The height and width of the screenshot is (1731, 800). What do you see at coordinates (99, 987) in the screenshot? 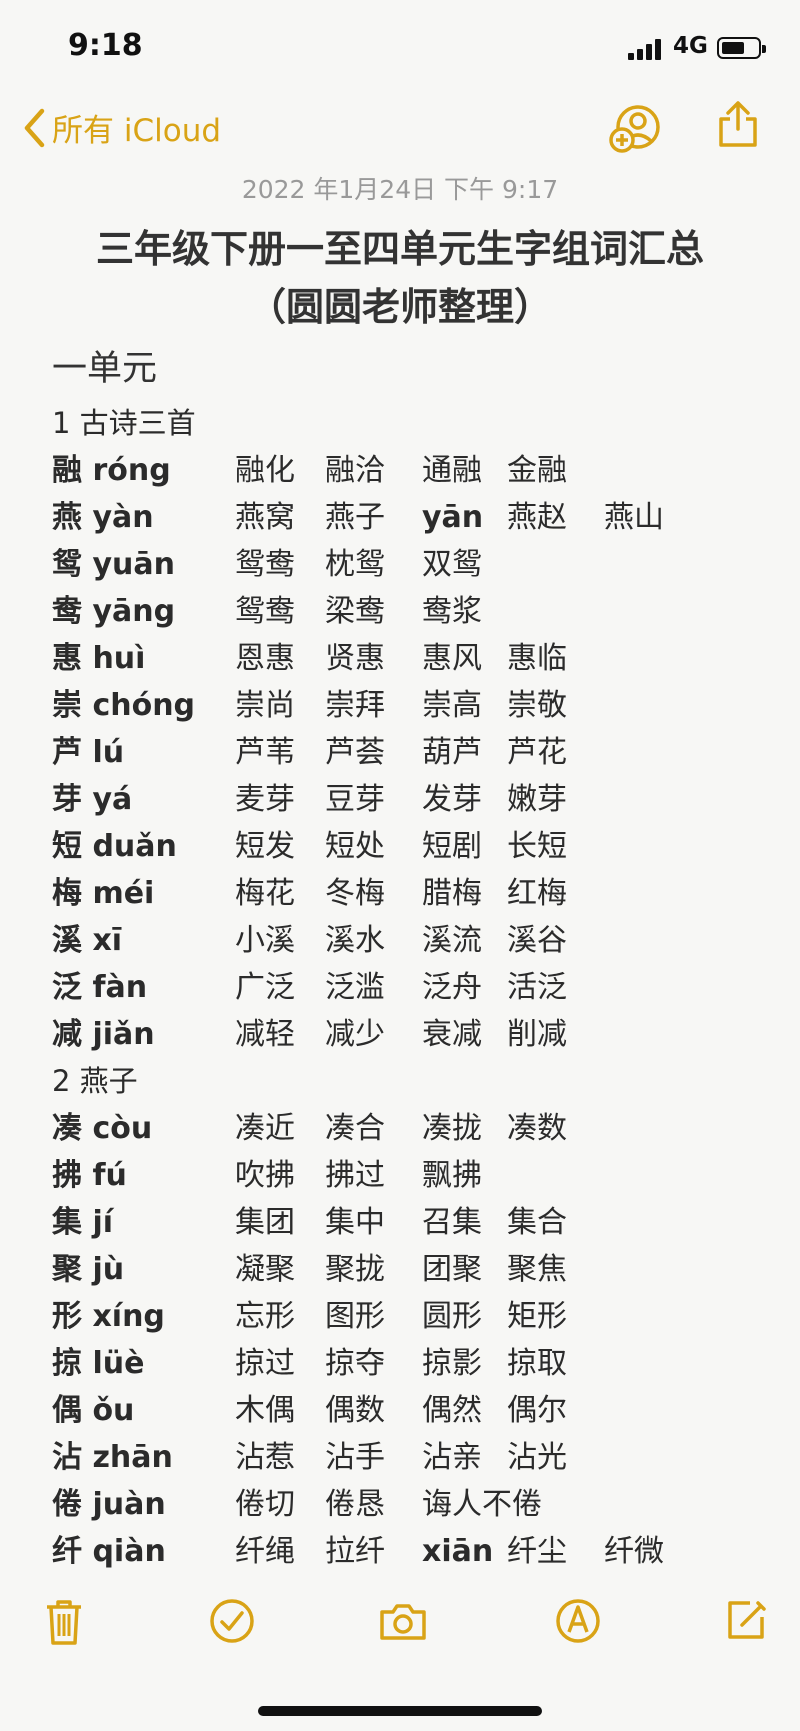
I see `character-pinyin: 泛 fàn` at bounding box center [99, 987].